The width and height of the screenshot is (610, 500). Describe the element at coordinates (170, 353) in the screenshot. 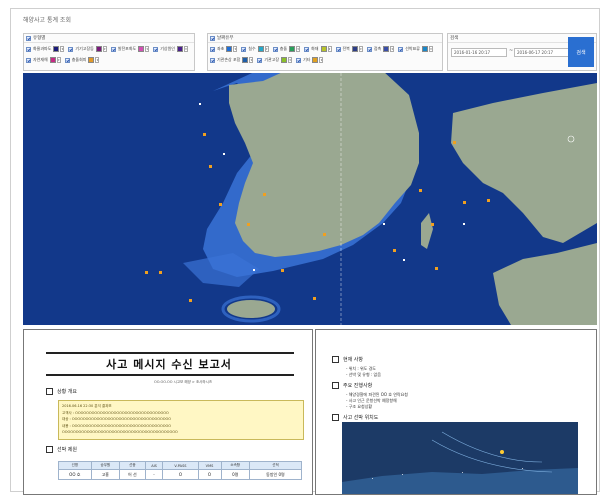

I see `title-top-rule` at that location.